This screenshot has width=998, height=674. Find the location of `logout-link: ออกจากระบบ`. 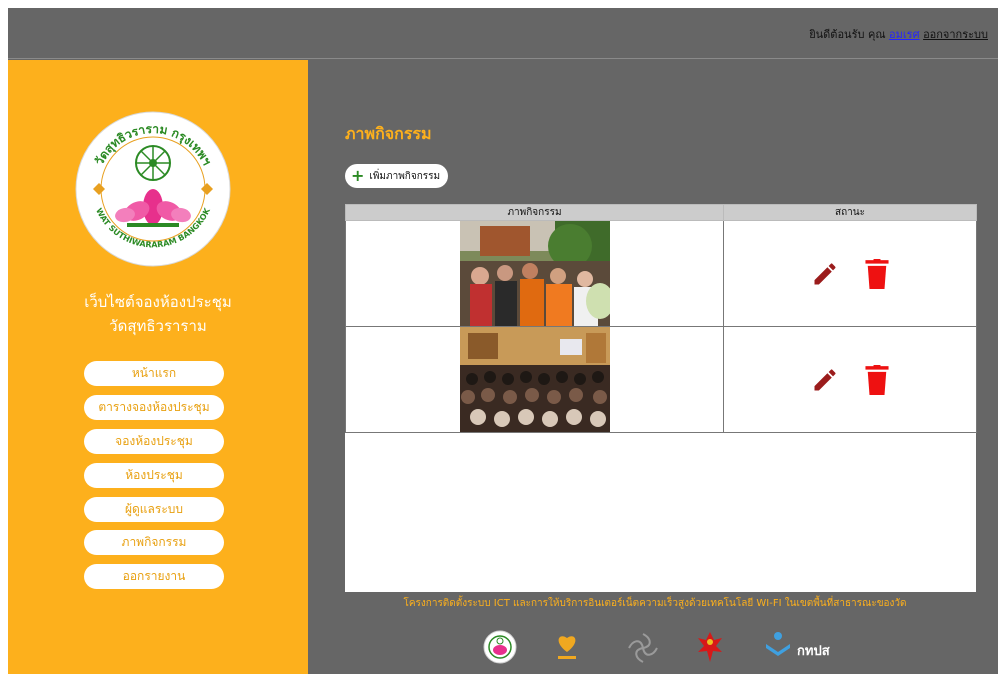

logout-link: ออกจากระบบ is located at coordinates (955, 34).